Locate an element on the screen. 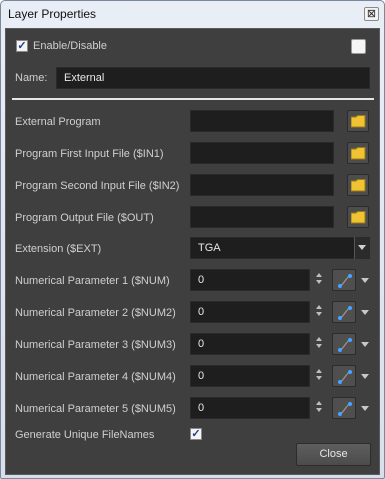  unique-filenames-checkbox: ✓ is located at coordinates (196, 434).